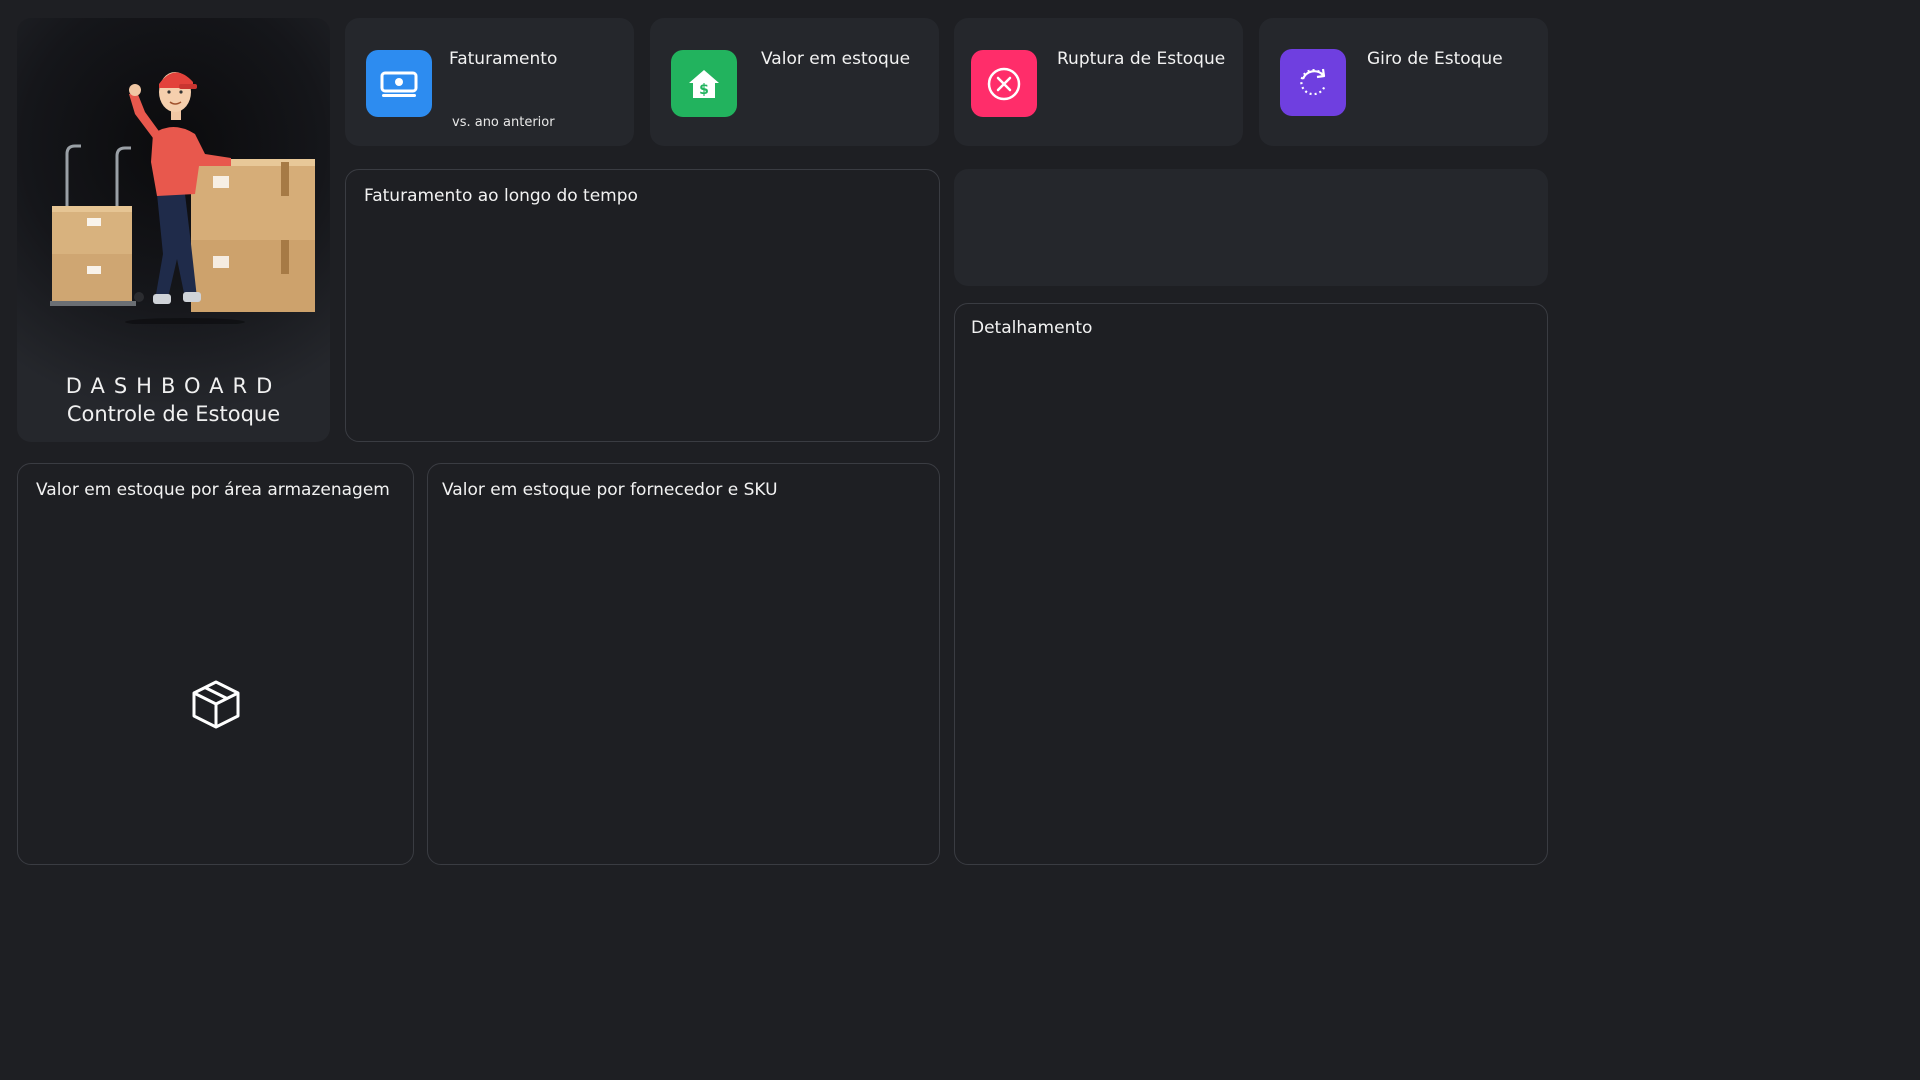 The height and width of the screenshot is (1080, 1920). Describe the element at coordinates (399, 83) in the screenshot. I see `money-icon` at that location.